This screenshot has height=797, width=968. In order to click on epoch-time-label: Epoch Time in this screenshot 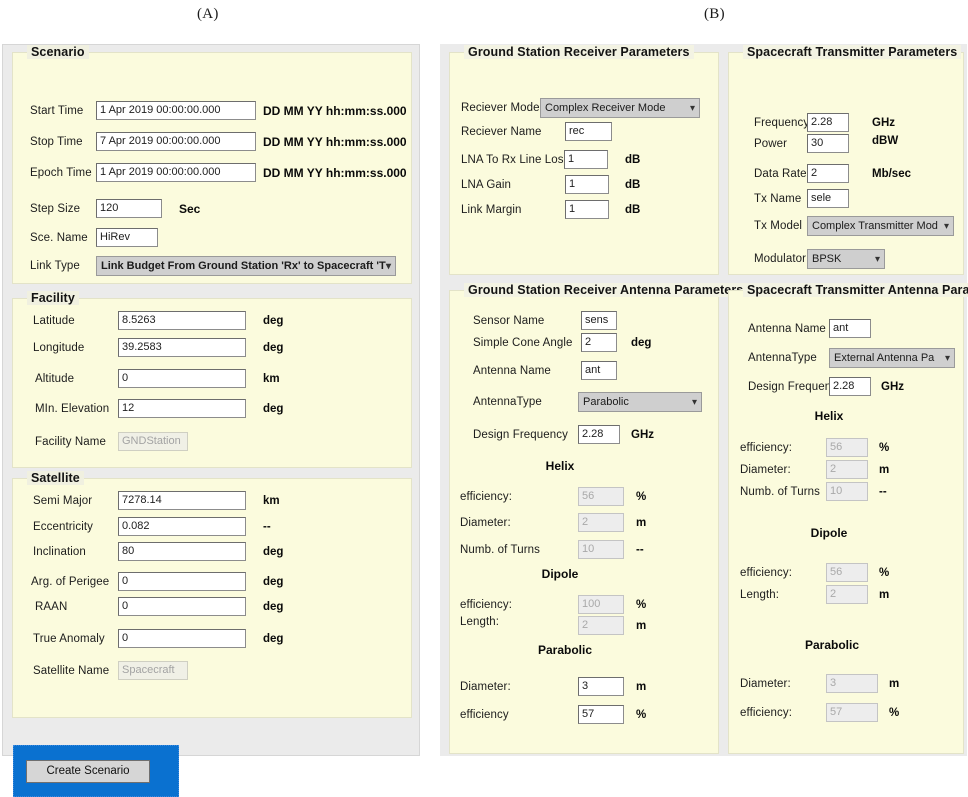, I will do `click(61, 173)`.